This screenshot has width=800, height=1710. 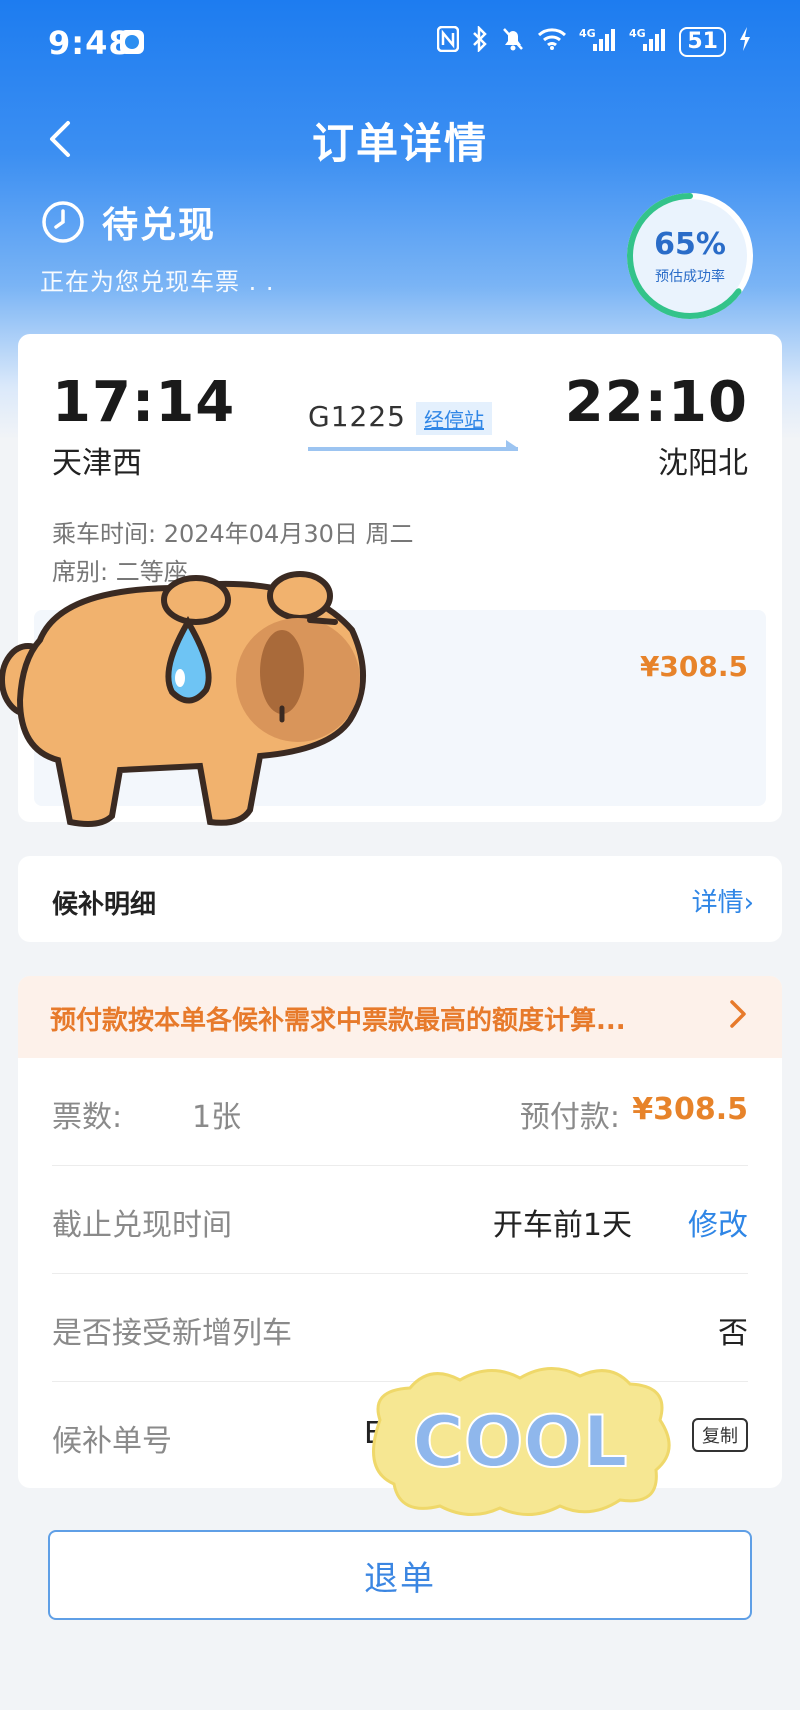 I want to click on train-number: G1225, so click(x=357, y=416).